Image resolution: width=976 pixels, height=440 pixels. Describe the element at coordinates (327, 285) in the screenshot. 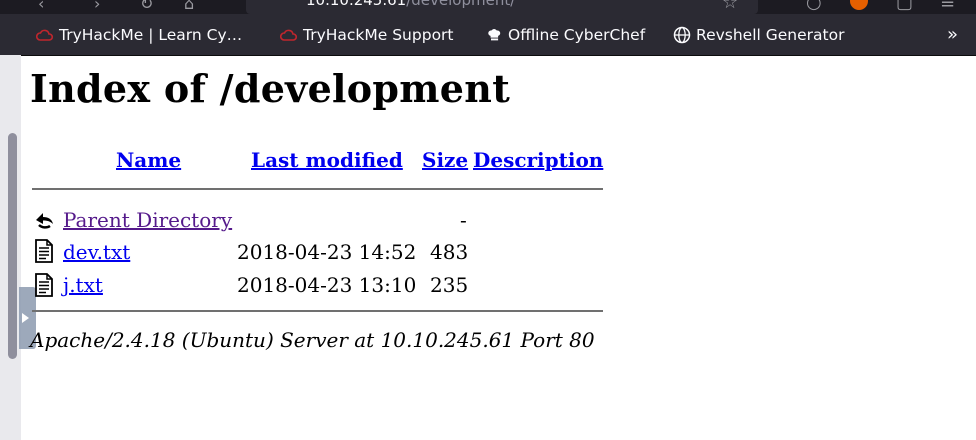

I see `entry-modified: 2018-04-23 13:10` at that location.